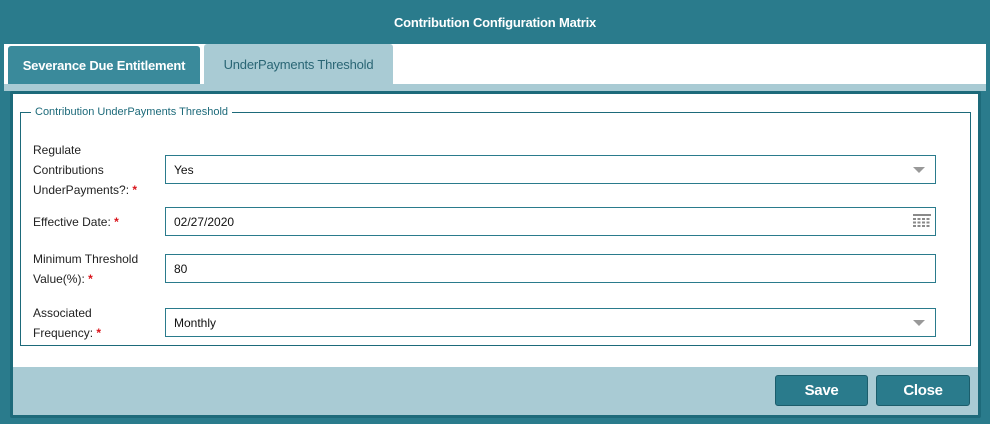 The width and height of the screenshot is (990, 424). What do you see at coordinates (195, 322) in the screenshot?
I see `frequency-value: Monthly` at bounding box center [195, 322].